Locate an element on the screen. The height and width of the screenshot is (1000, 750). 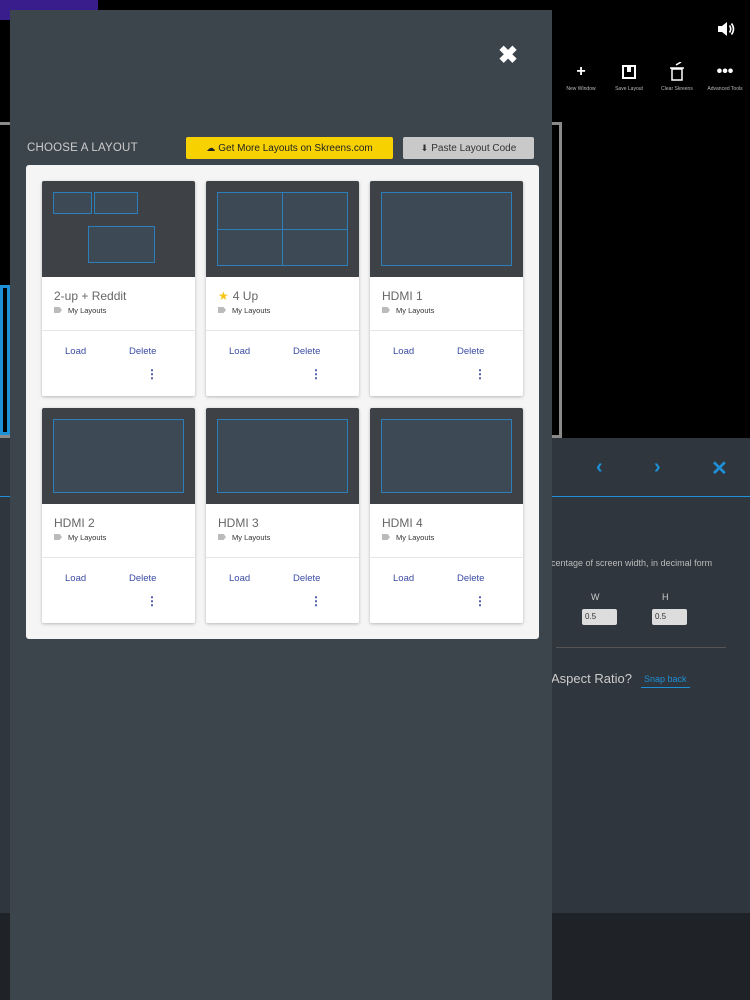
new-window-button: + New Window is located at coordinates (581, 77).